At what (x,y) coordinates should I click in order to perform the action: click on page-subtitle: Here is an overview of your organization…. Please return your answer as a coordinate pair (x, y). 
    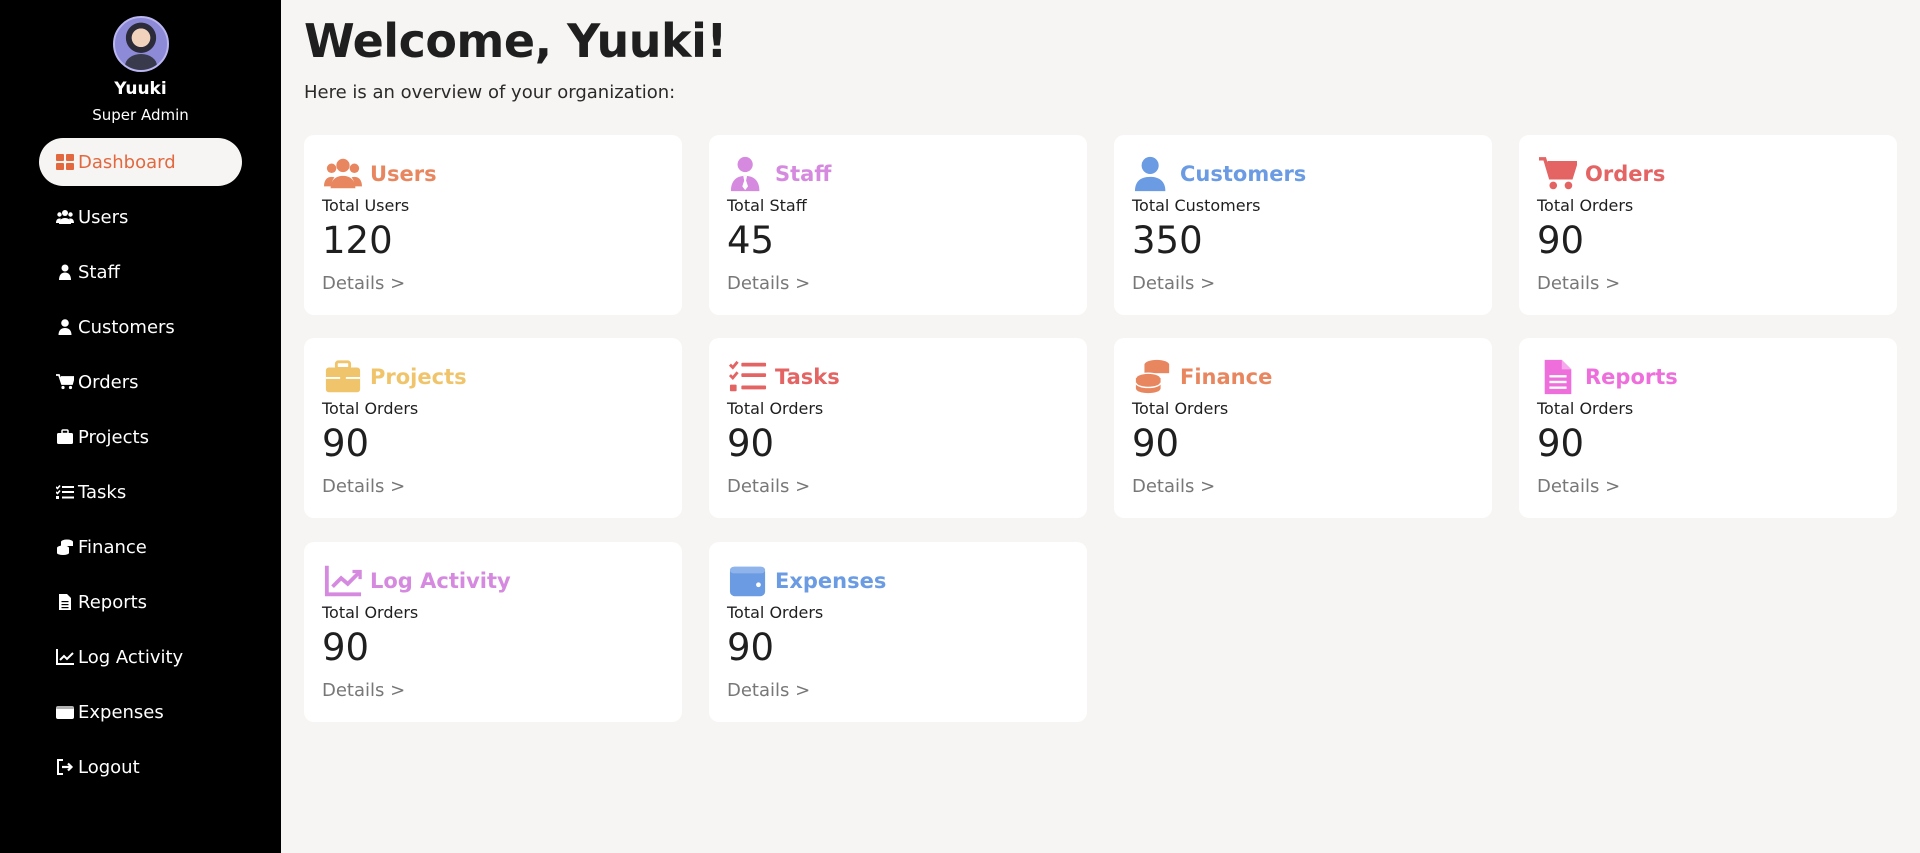
    Looking at the image, I should click on (490, 92).